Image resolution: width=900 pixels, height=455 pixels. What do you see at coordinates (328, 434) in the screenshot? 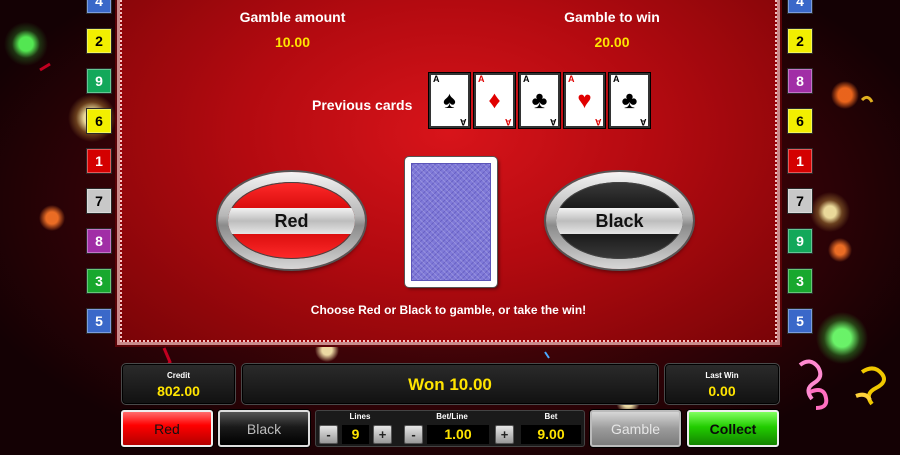
I see `lines-decrease-button: -` at bounding box center [328, 434].